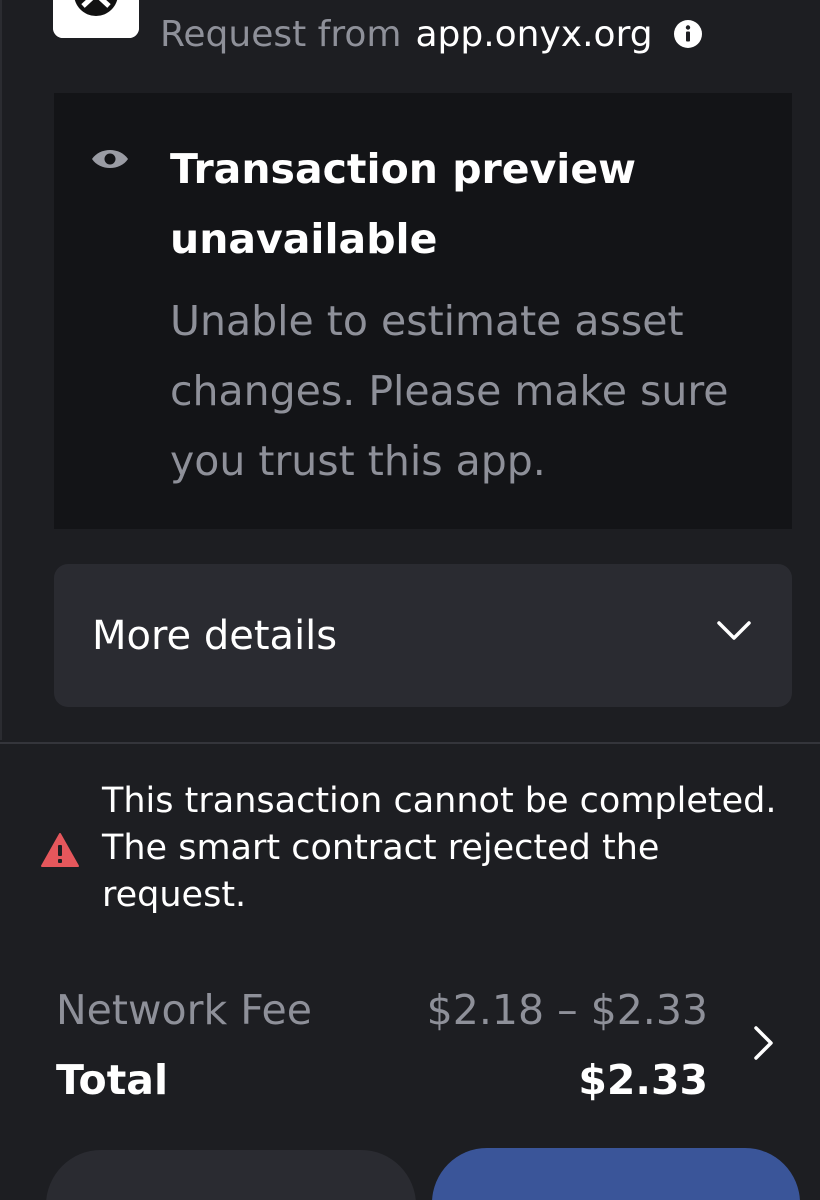  I want to click on request-host: app.onyx.org, so click(534, 34).